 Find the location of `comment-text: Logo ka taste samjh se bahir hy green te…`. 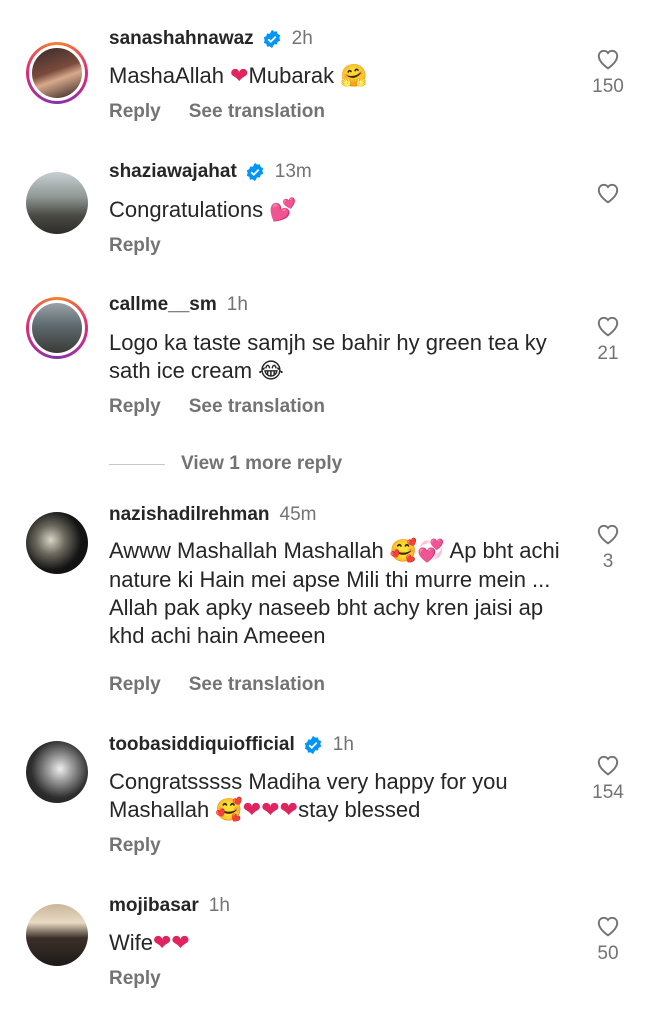

comment-text: Logo ka taste samjh se bahir hy green te… is located at coordinates (328, 357).